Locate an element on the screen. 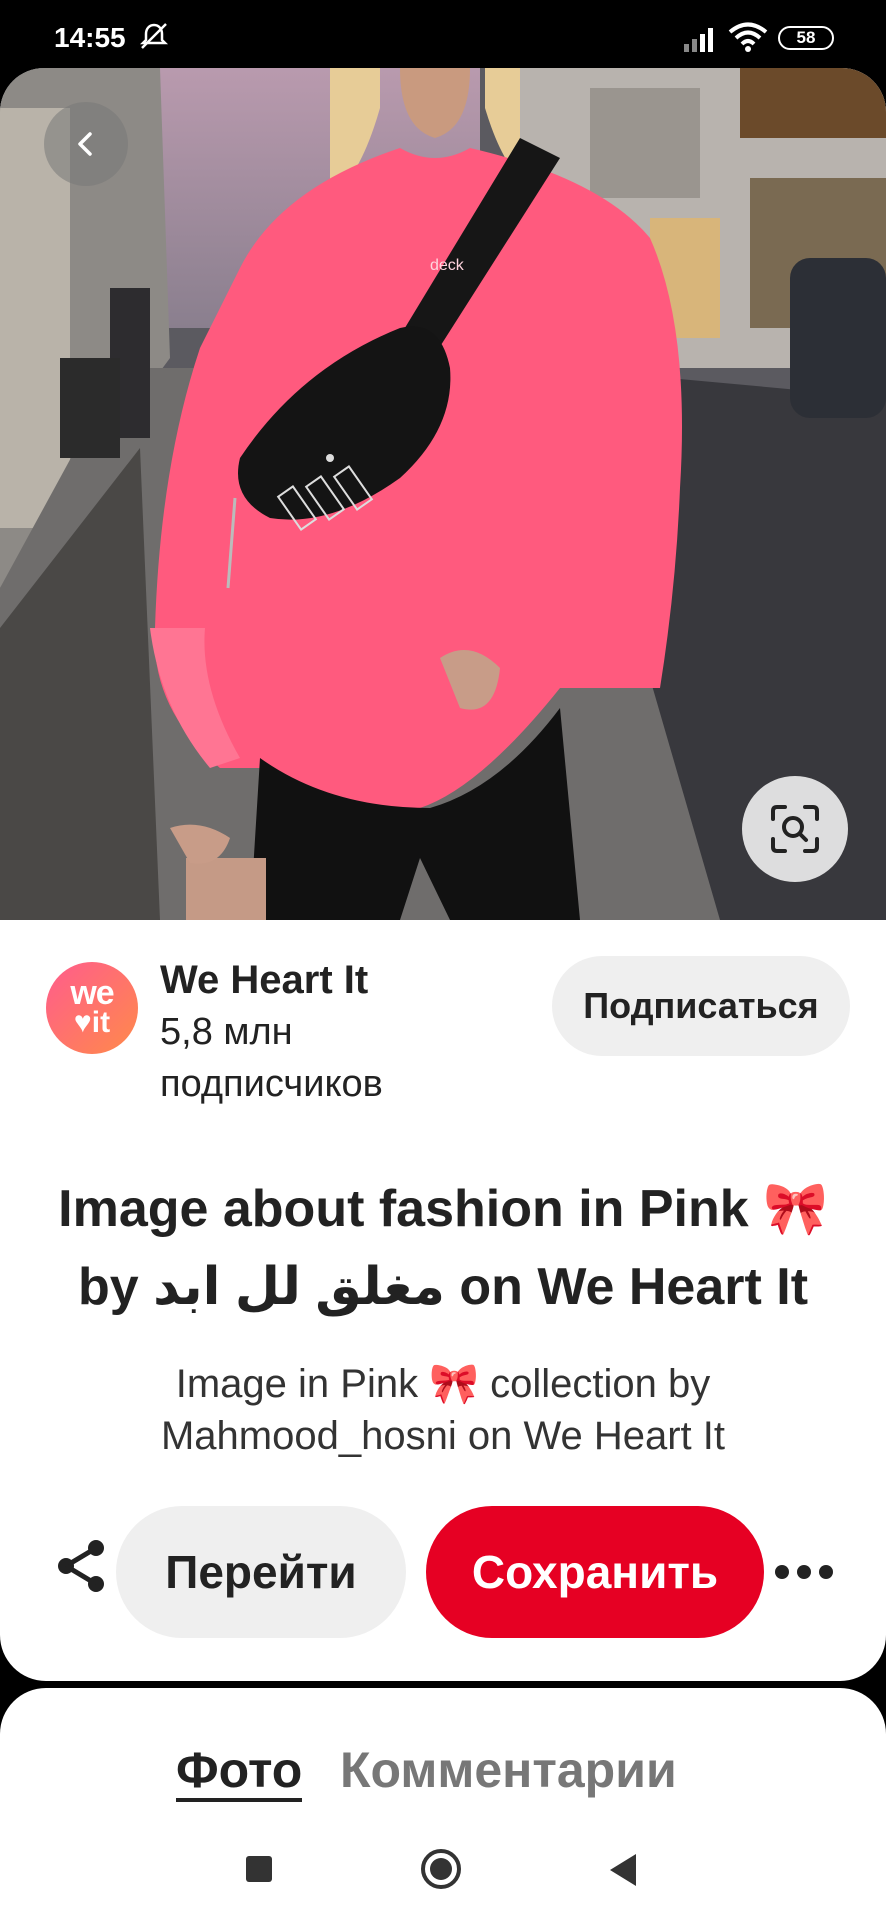  status-time: 14:55 is located at coordinates (90, 37).